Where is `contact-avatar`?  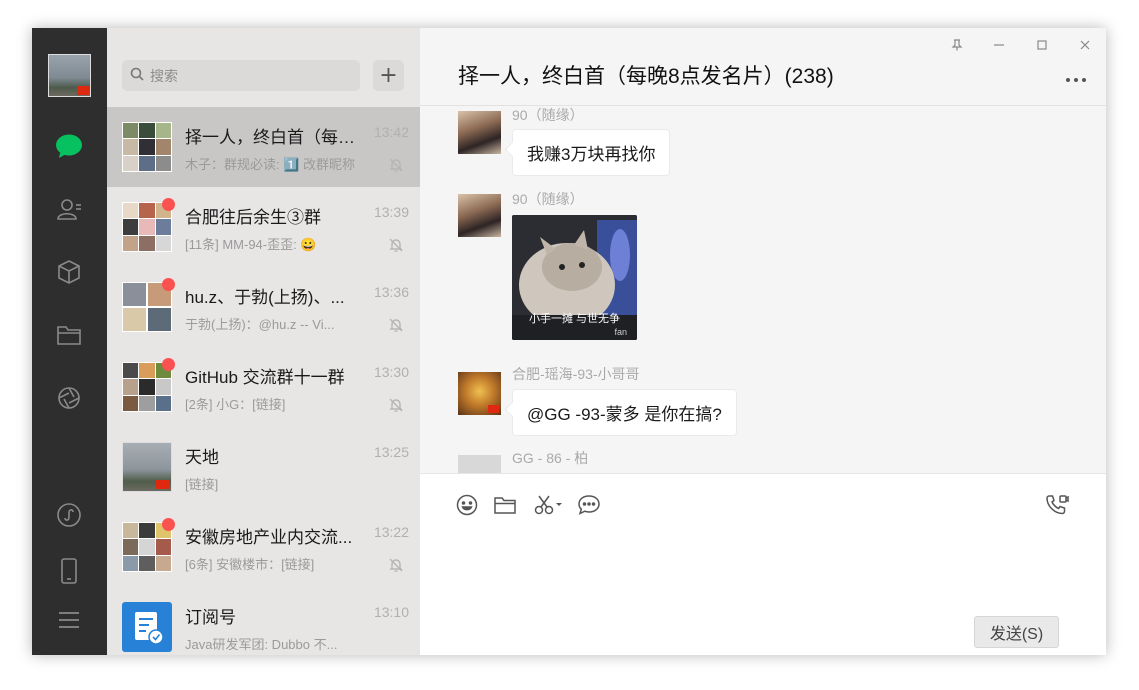
contact-avatar is located at coordinates (147, 467).